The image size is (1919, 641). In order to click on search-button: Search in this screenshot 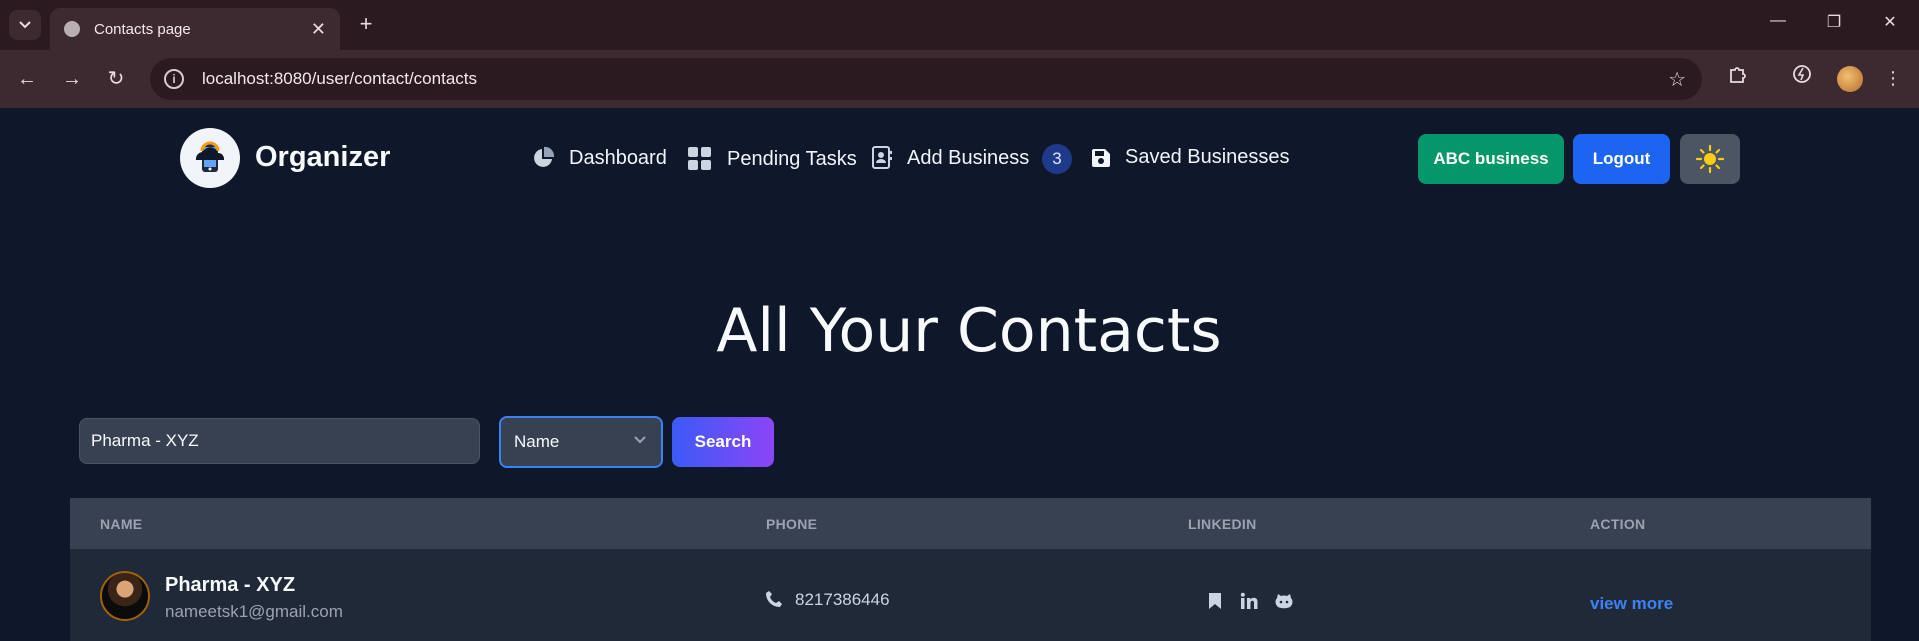, I will do `click(723, 442)`.